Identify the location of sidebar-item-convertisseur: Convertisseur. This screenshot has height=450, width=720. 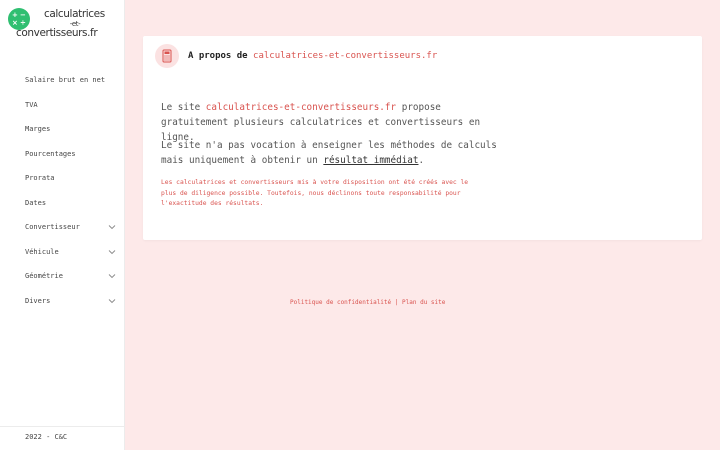
(71, 227).